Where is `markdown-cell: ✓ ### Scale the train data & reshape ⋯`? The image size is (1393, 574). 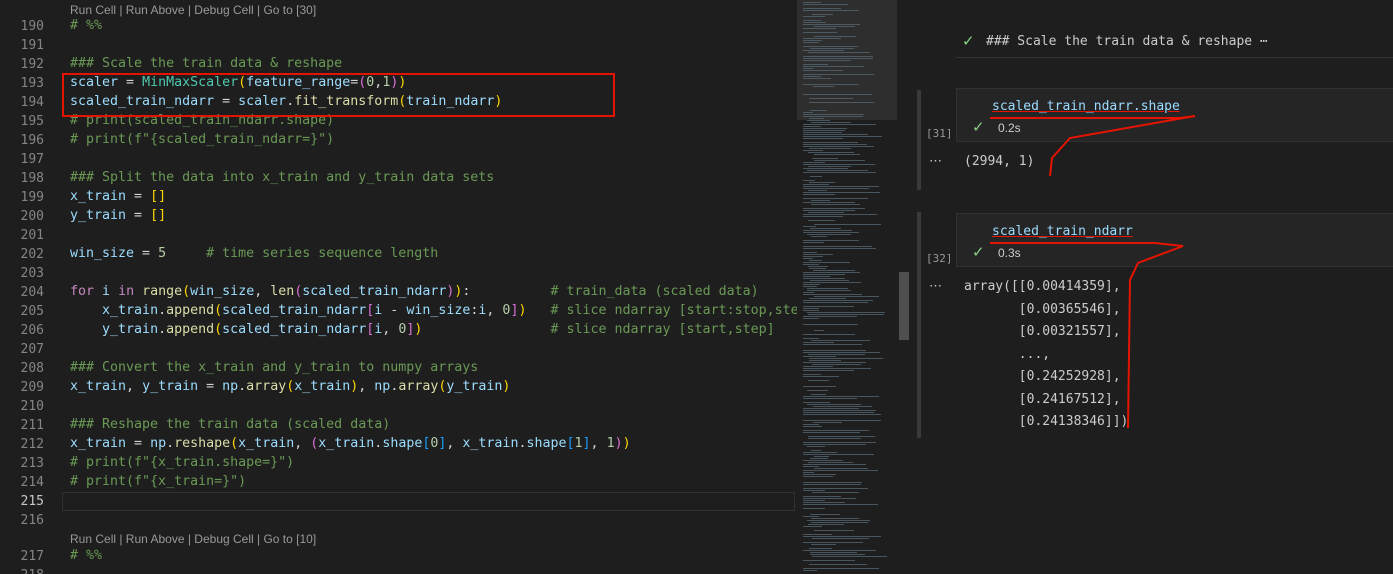 markdown-cell: ✓ ### Scale the train data & reshape ⋯ is located at coordinates (1174, 43).